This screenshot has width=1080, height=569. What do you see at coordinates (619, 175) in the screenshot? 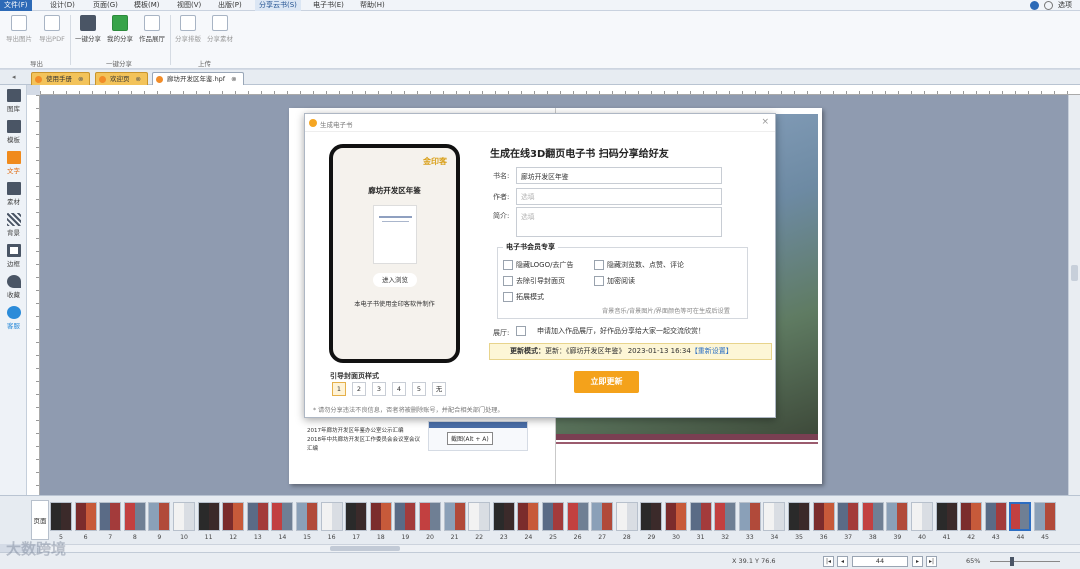
I see `book-name-input` at bounding box center [619, 175].